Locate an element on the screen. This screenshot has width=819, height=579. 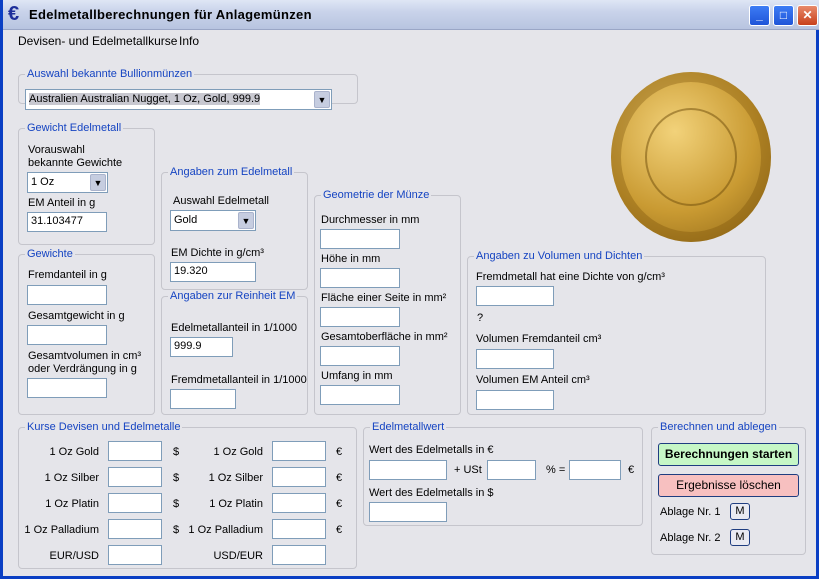
durchmesser-input is located at coordinates (360, 239).